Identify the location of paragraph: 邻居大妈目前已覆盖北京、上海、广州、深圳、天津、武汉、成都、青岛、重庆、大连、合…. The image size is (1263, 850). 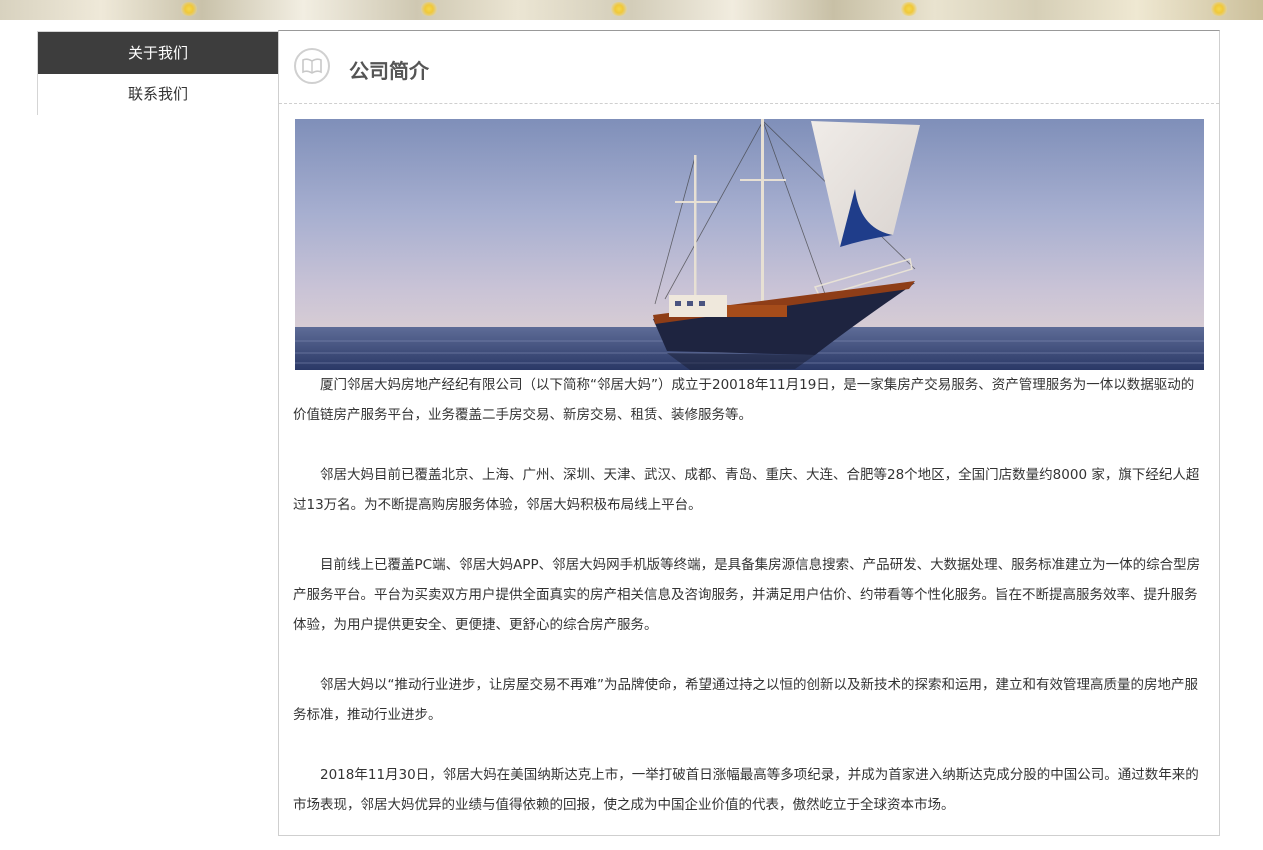
(746, 490).